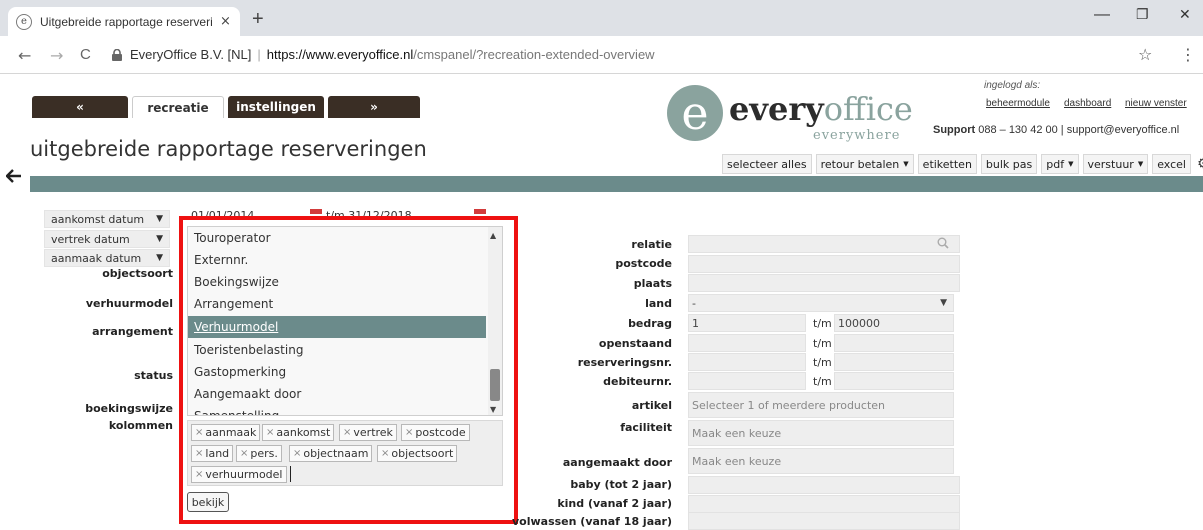 This screenshot has width=1203, height=530. I want to click on date-type-select-aanmaak: aanmaak datum ▼, so click(107, 258).